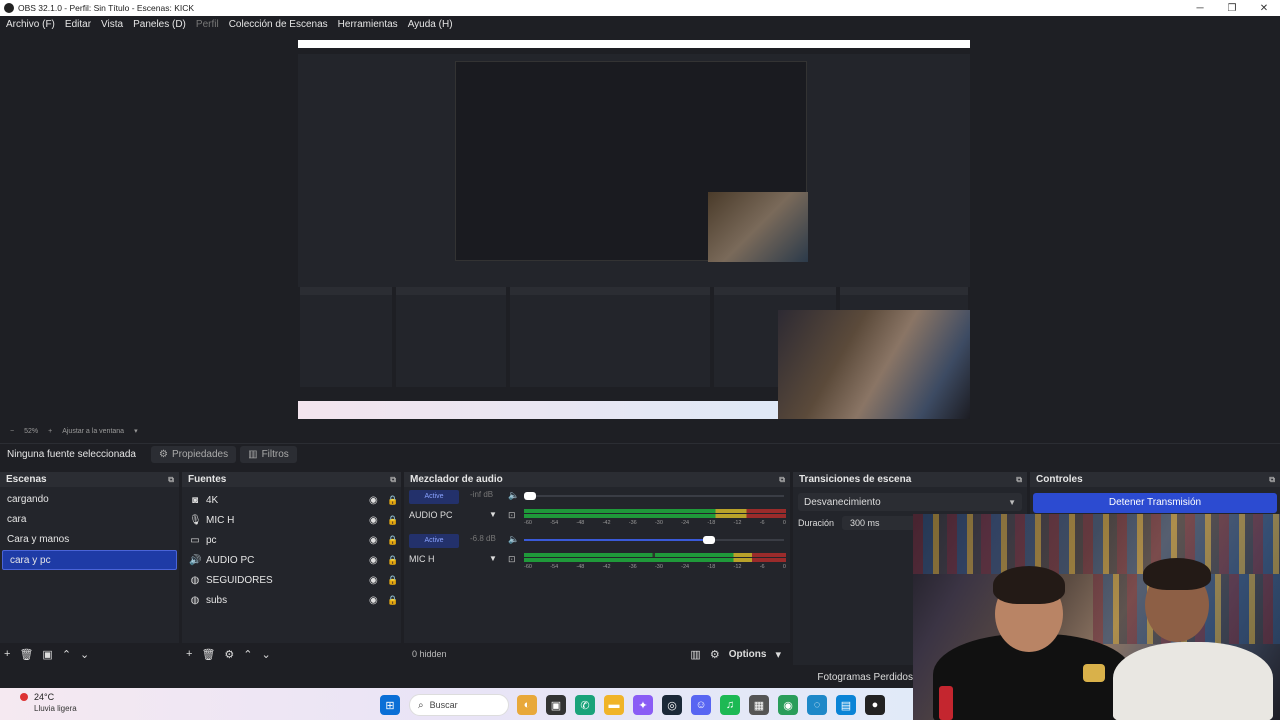 The height and width of the screenshot is (720, 1280). What do you see at coordinates (71, 454) in the screenshot?
I see `no-source-selected-label: Ninguna fuente seleccionada` at bounding box center [71, 454].